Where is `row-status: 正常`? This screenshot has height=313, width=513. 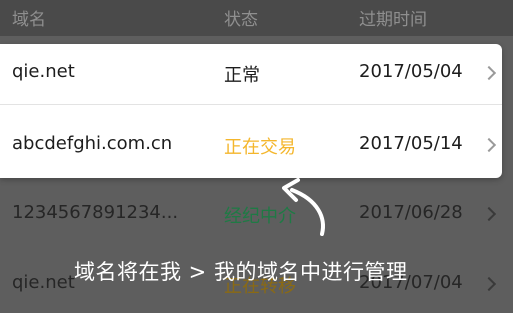
row-status: 正常 is located at coordinates (242, 75).